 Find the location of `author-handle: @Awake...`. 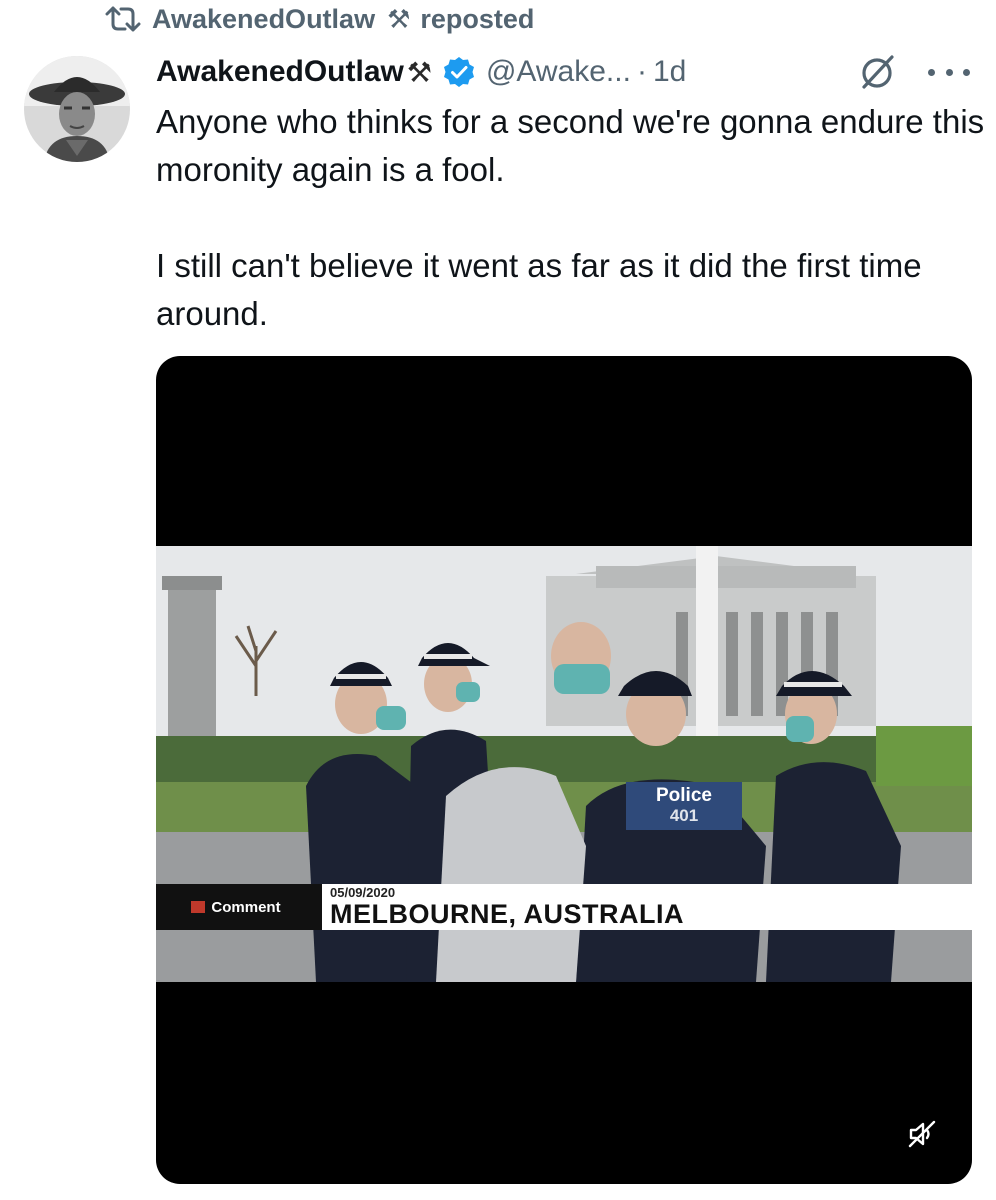

author-handle: @Awake... is located at coordinates (558, 72).